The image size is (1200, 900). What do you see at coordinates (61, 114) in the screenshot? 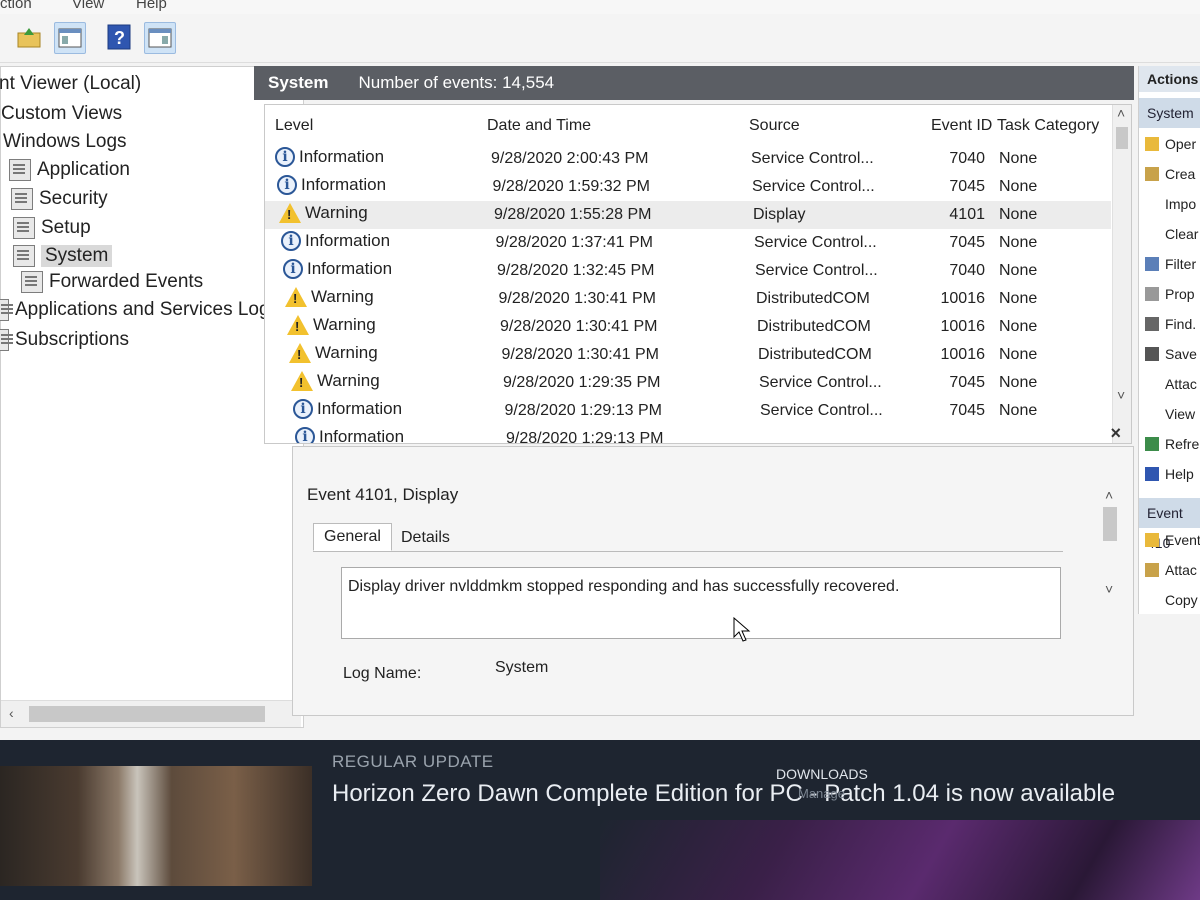
I see `tree-custom-views: Custom Views` at bounding box center [61, 114].